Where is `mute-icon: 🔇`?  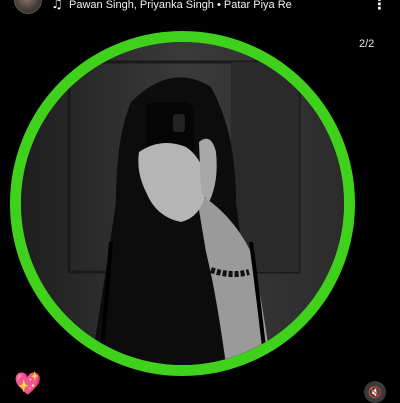 mute-icon: 🔇 is located at coordinates (375, 392).